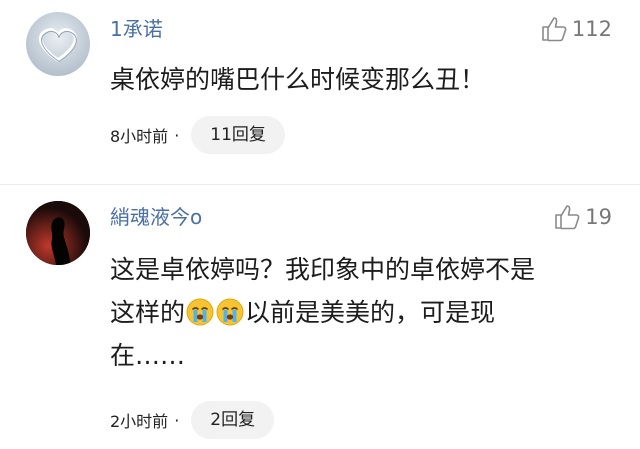  What do you see at coordinates (136, 29) in the screenshot?
I see `username: 1承诺` at bounding box center [136, 29].